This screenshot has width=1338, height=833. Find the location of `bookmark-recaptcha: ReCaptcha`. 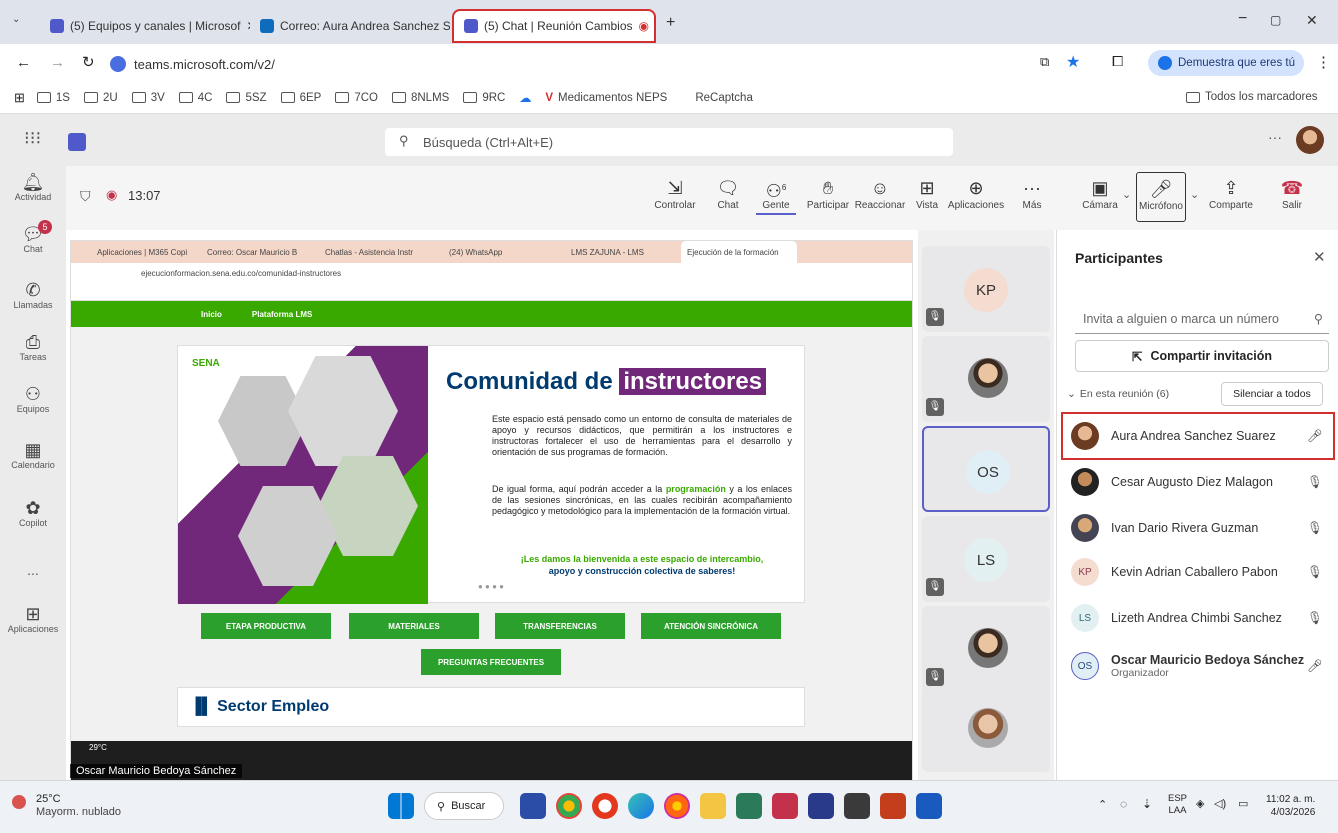

bookmark-recaptcha: ReCaptcha is located at coordinates (724, 98).